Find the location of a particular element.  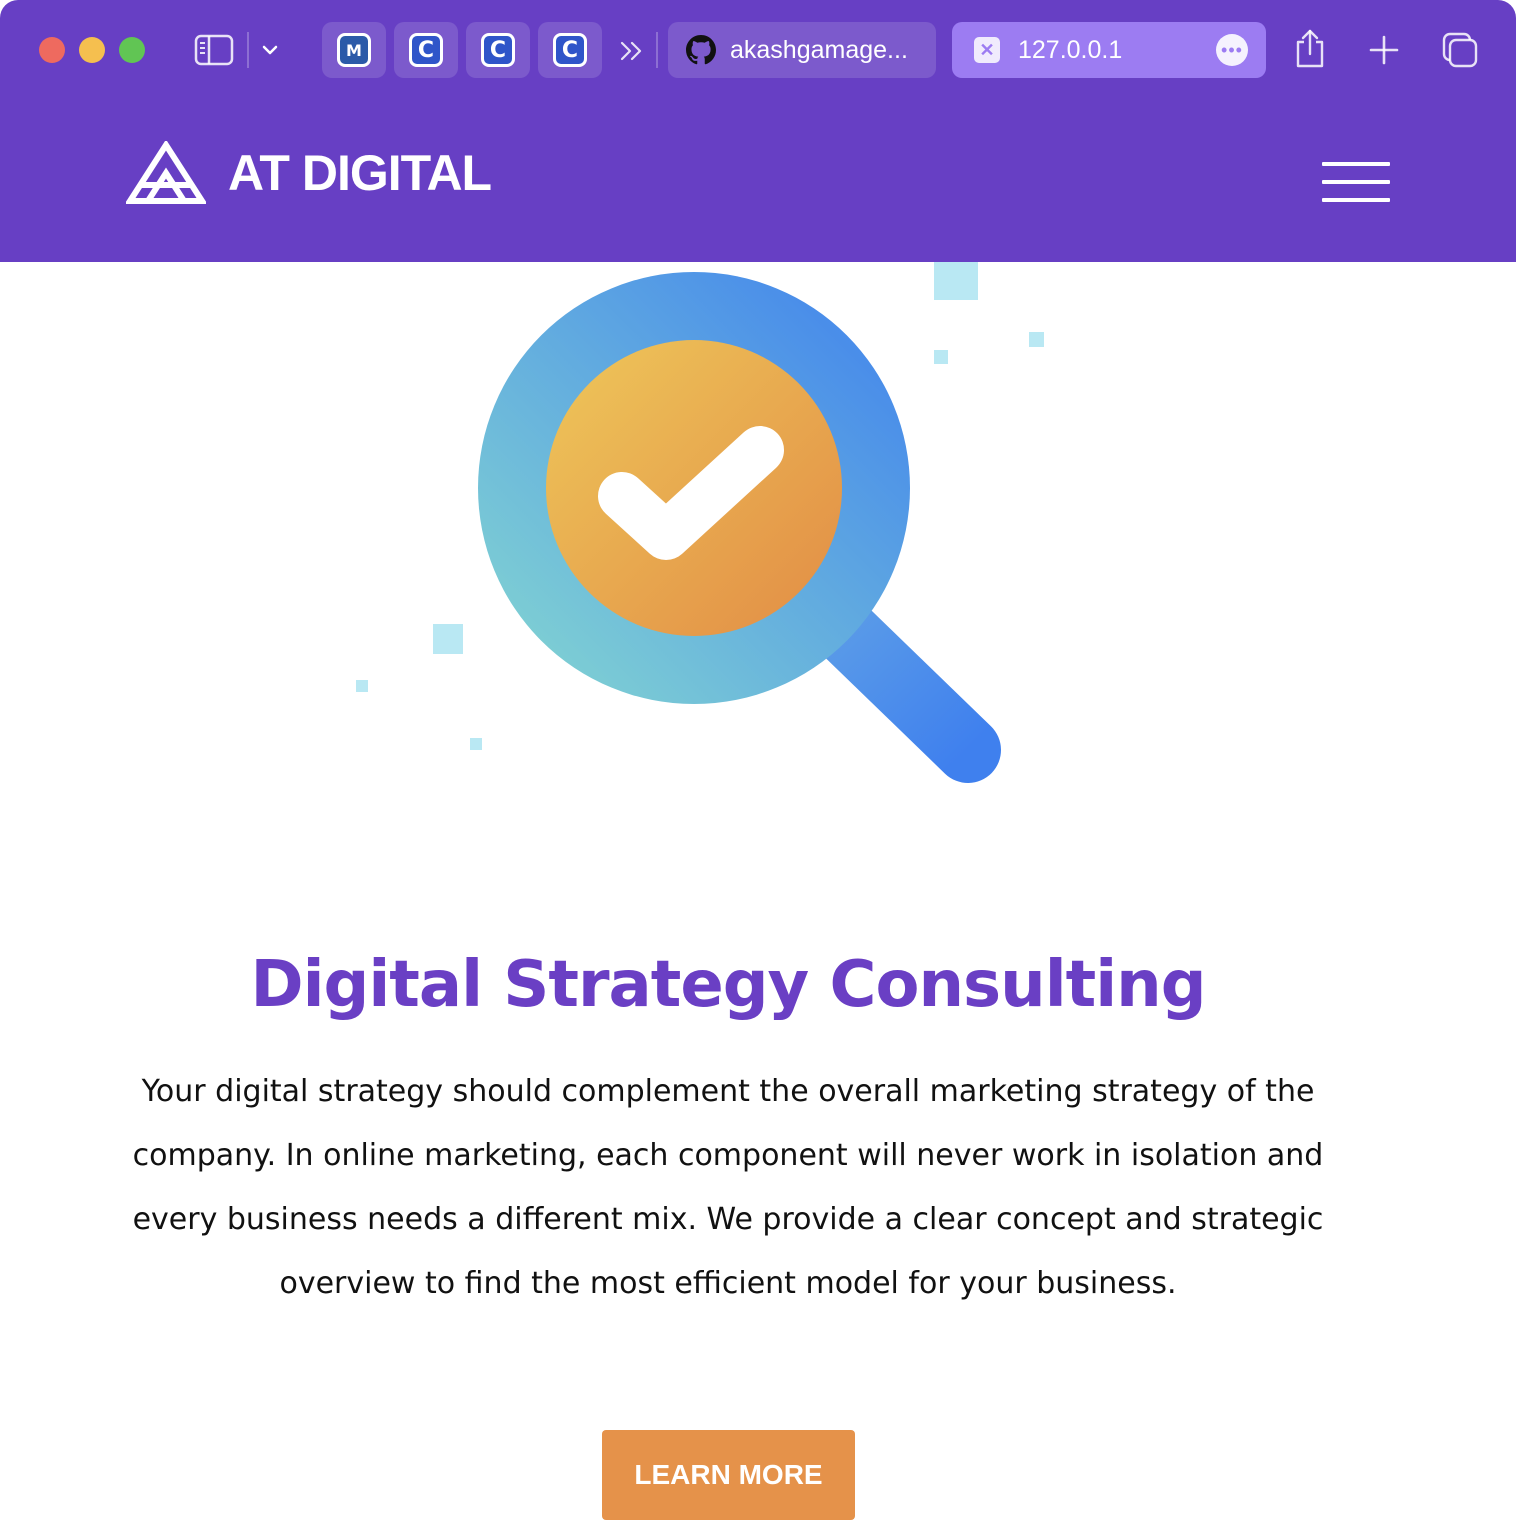

tab-overview-icon is located at coordinates (1460, 50).